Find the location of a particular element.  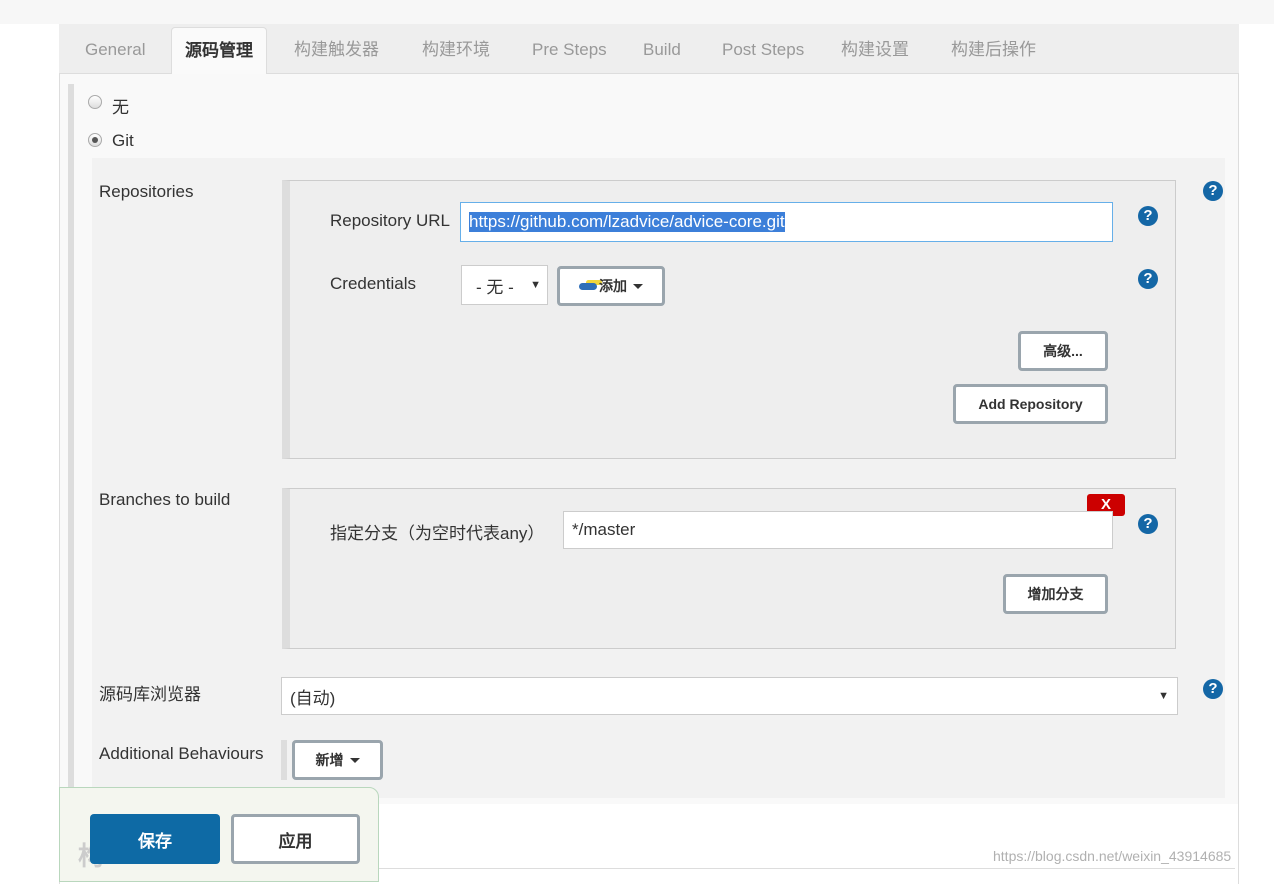

repo-url-label: Repository URL is located at coordinates (390, 220).